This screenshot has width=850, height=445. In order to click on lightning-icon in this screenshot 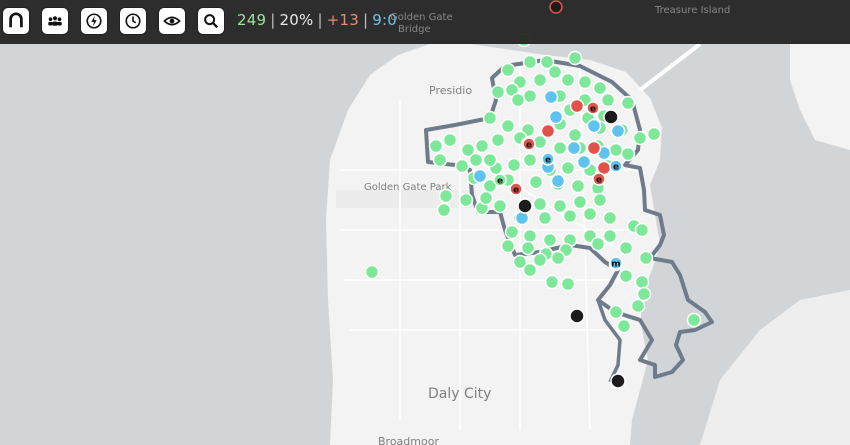, I will do `click(94, 21)`.